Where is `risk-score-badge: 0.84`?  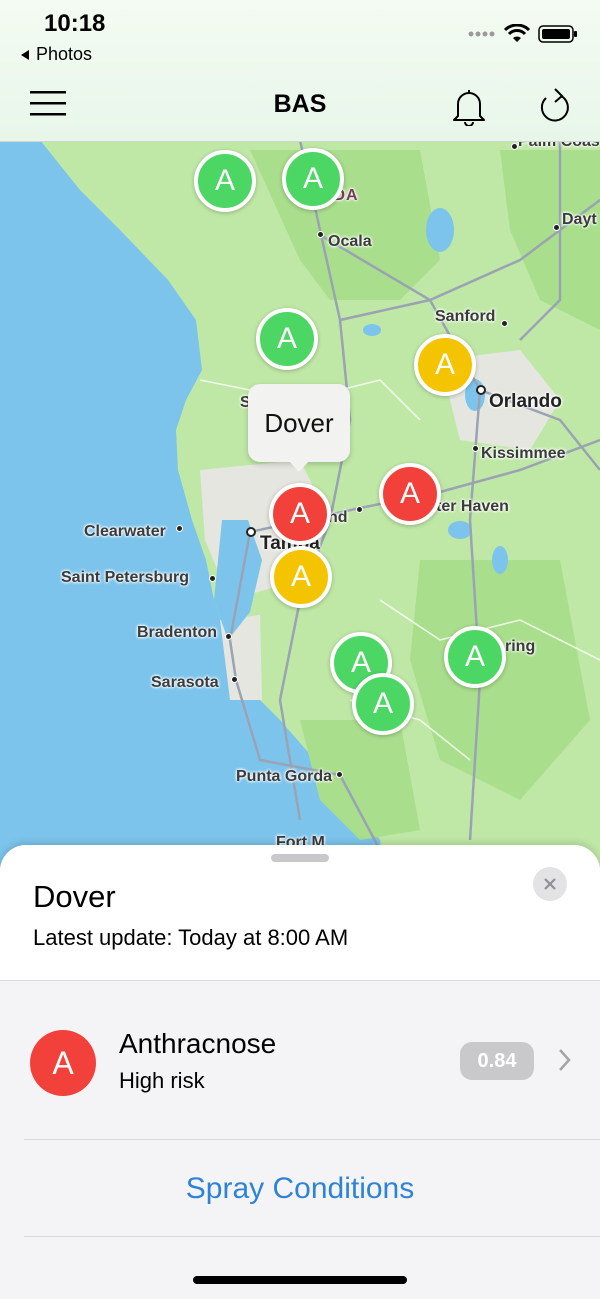 risk-score-badge: 0.84 is located at coordinates (497, 1061).